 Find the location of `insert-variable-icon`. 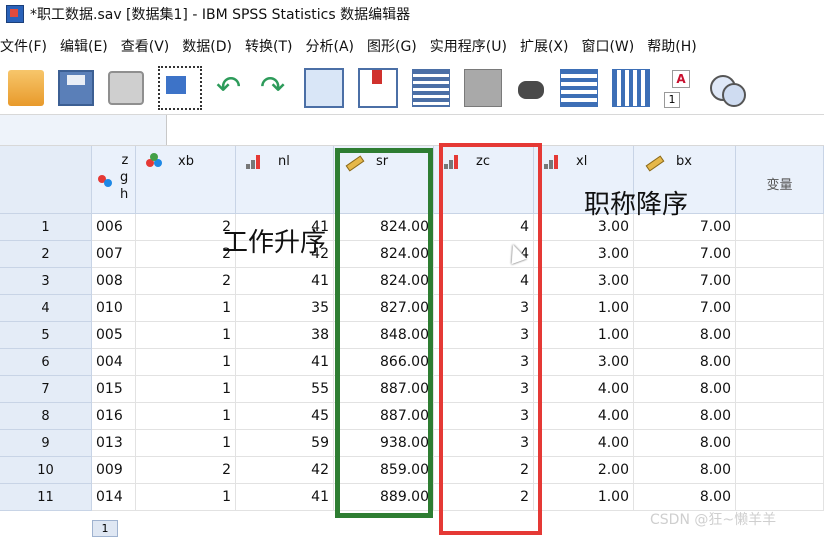

insert-variable-icon is located at coordinates (631, 88).